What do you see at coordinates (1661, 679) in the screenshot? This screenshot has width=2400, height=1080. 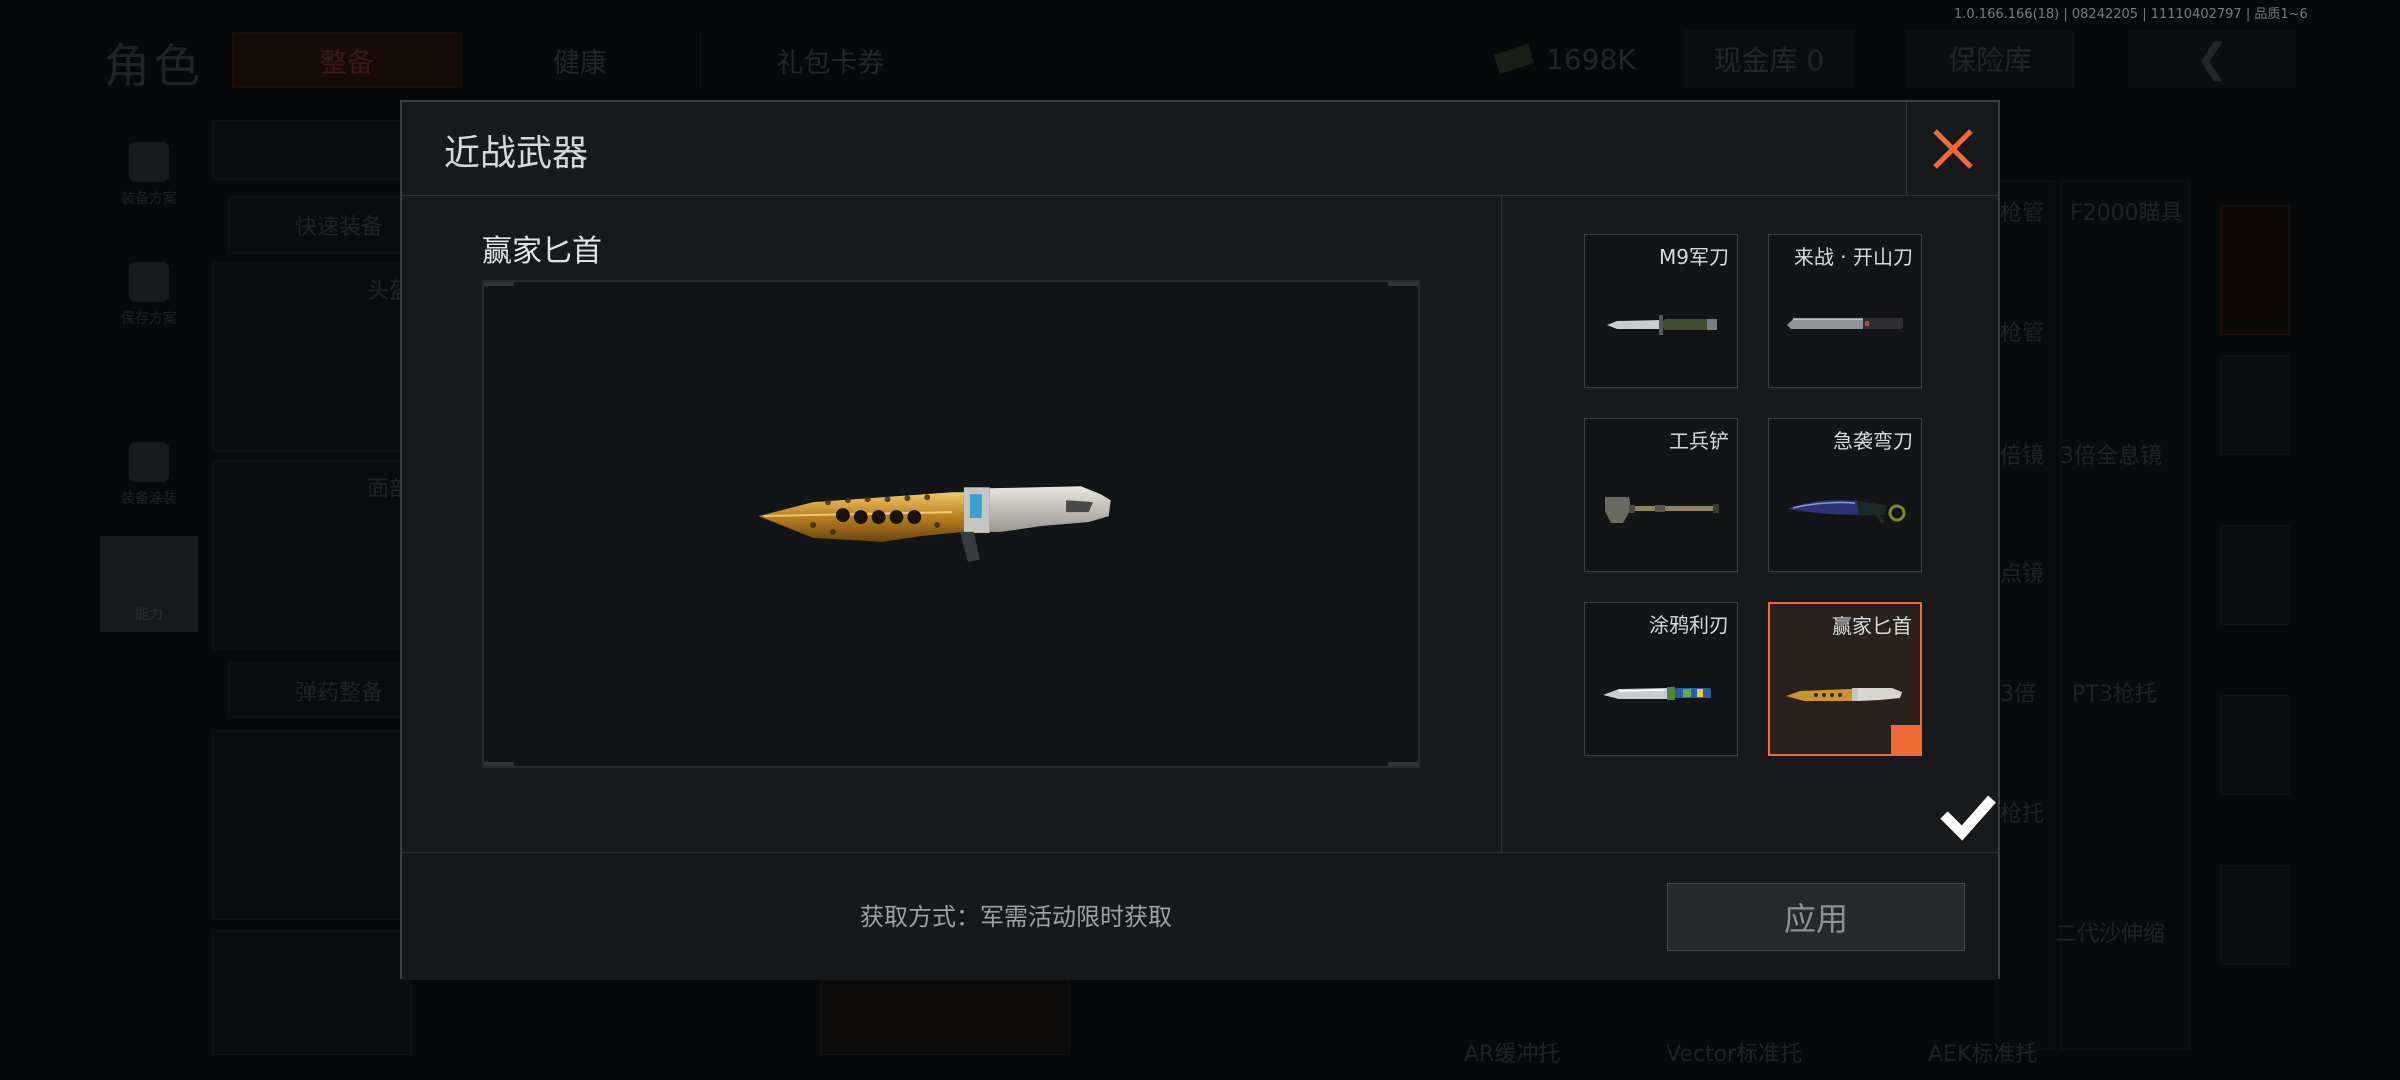 I see `weapon-card-graffiti: 涂鸦利刃` at bounding box center [1661, 679].